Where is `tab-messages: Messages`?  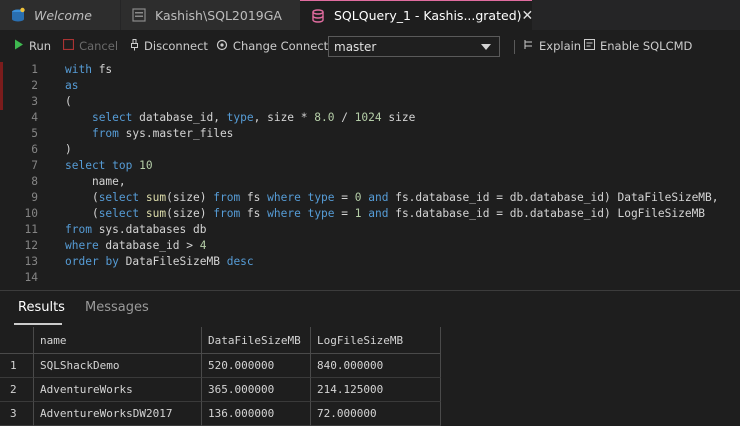 tab-messages: Messages is located at coordinates (117, 307).